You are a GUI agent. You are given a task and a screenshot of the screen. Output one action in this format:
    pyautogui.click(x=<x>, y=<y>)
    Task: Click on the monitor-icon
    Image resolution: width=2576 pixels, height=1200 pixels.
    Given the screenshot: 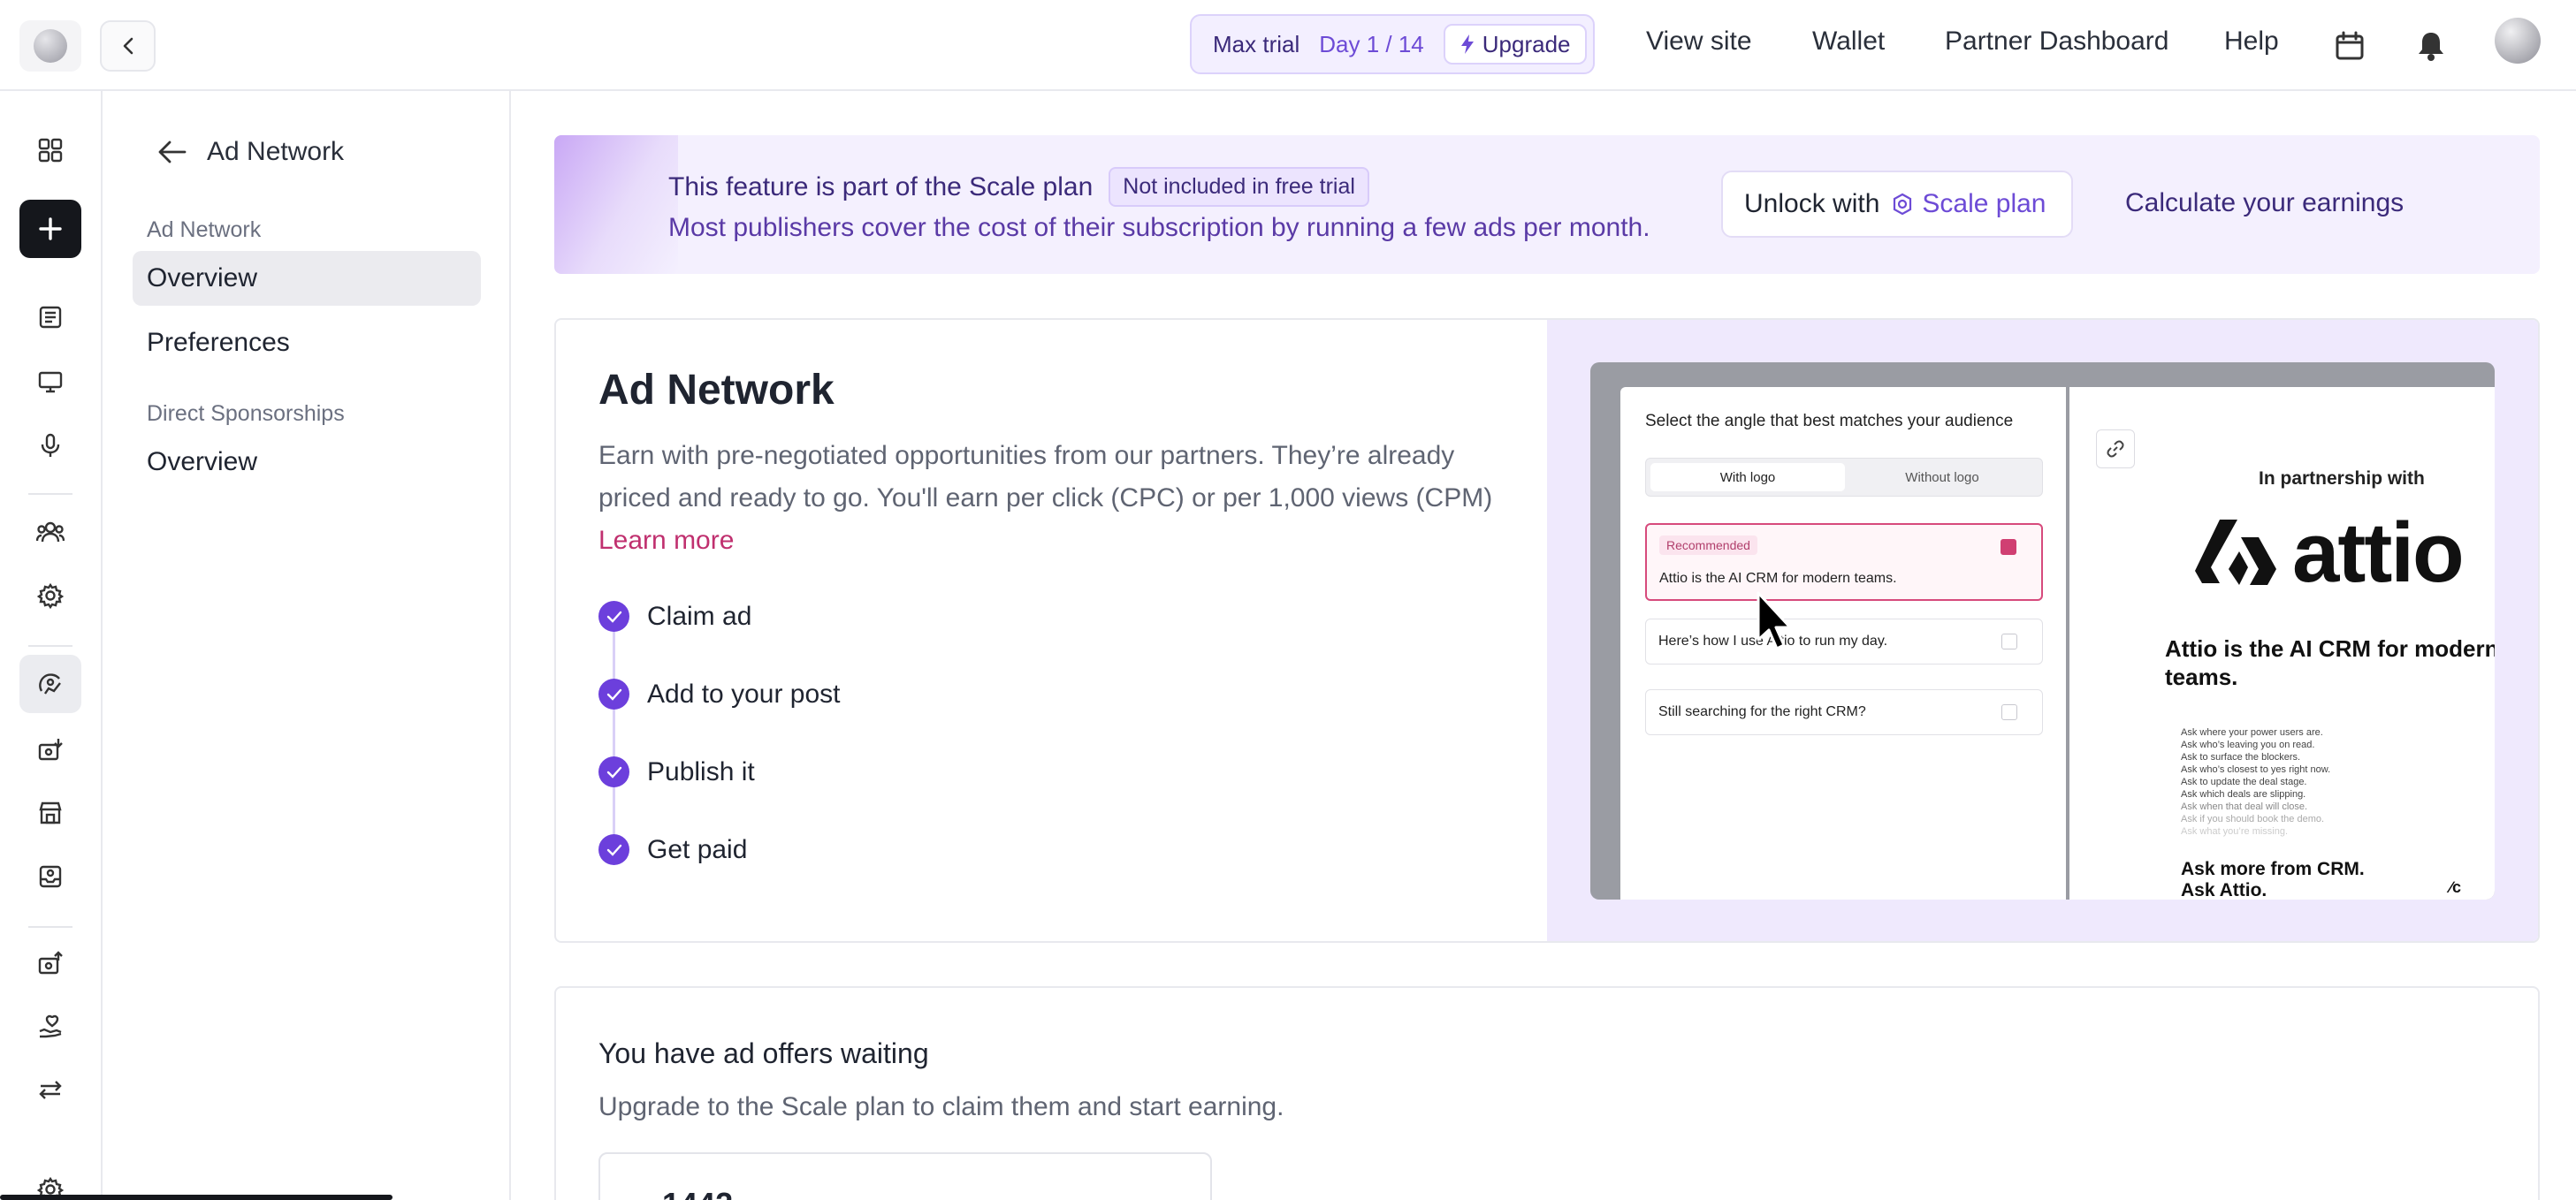 What is the action you would take?
    pyautogui.click(x=50, y=382)
    